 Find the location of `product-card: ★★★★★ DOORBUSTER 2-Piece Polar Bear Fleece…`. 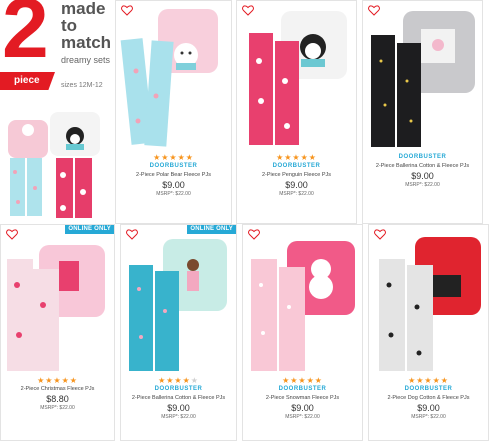

product-card: ★★★★★ DOORBUSTER 2-Piece Polar Bear Fleece… is located at coordinates (173, 112).